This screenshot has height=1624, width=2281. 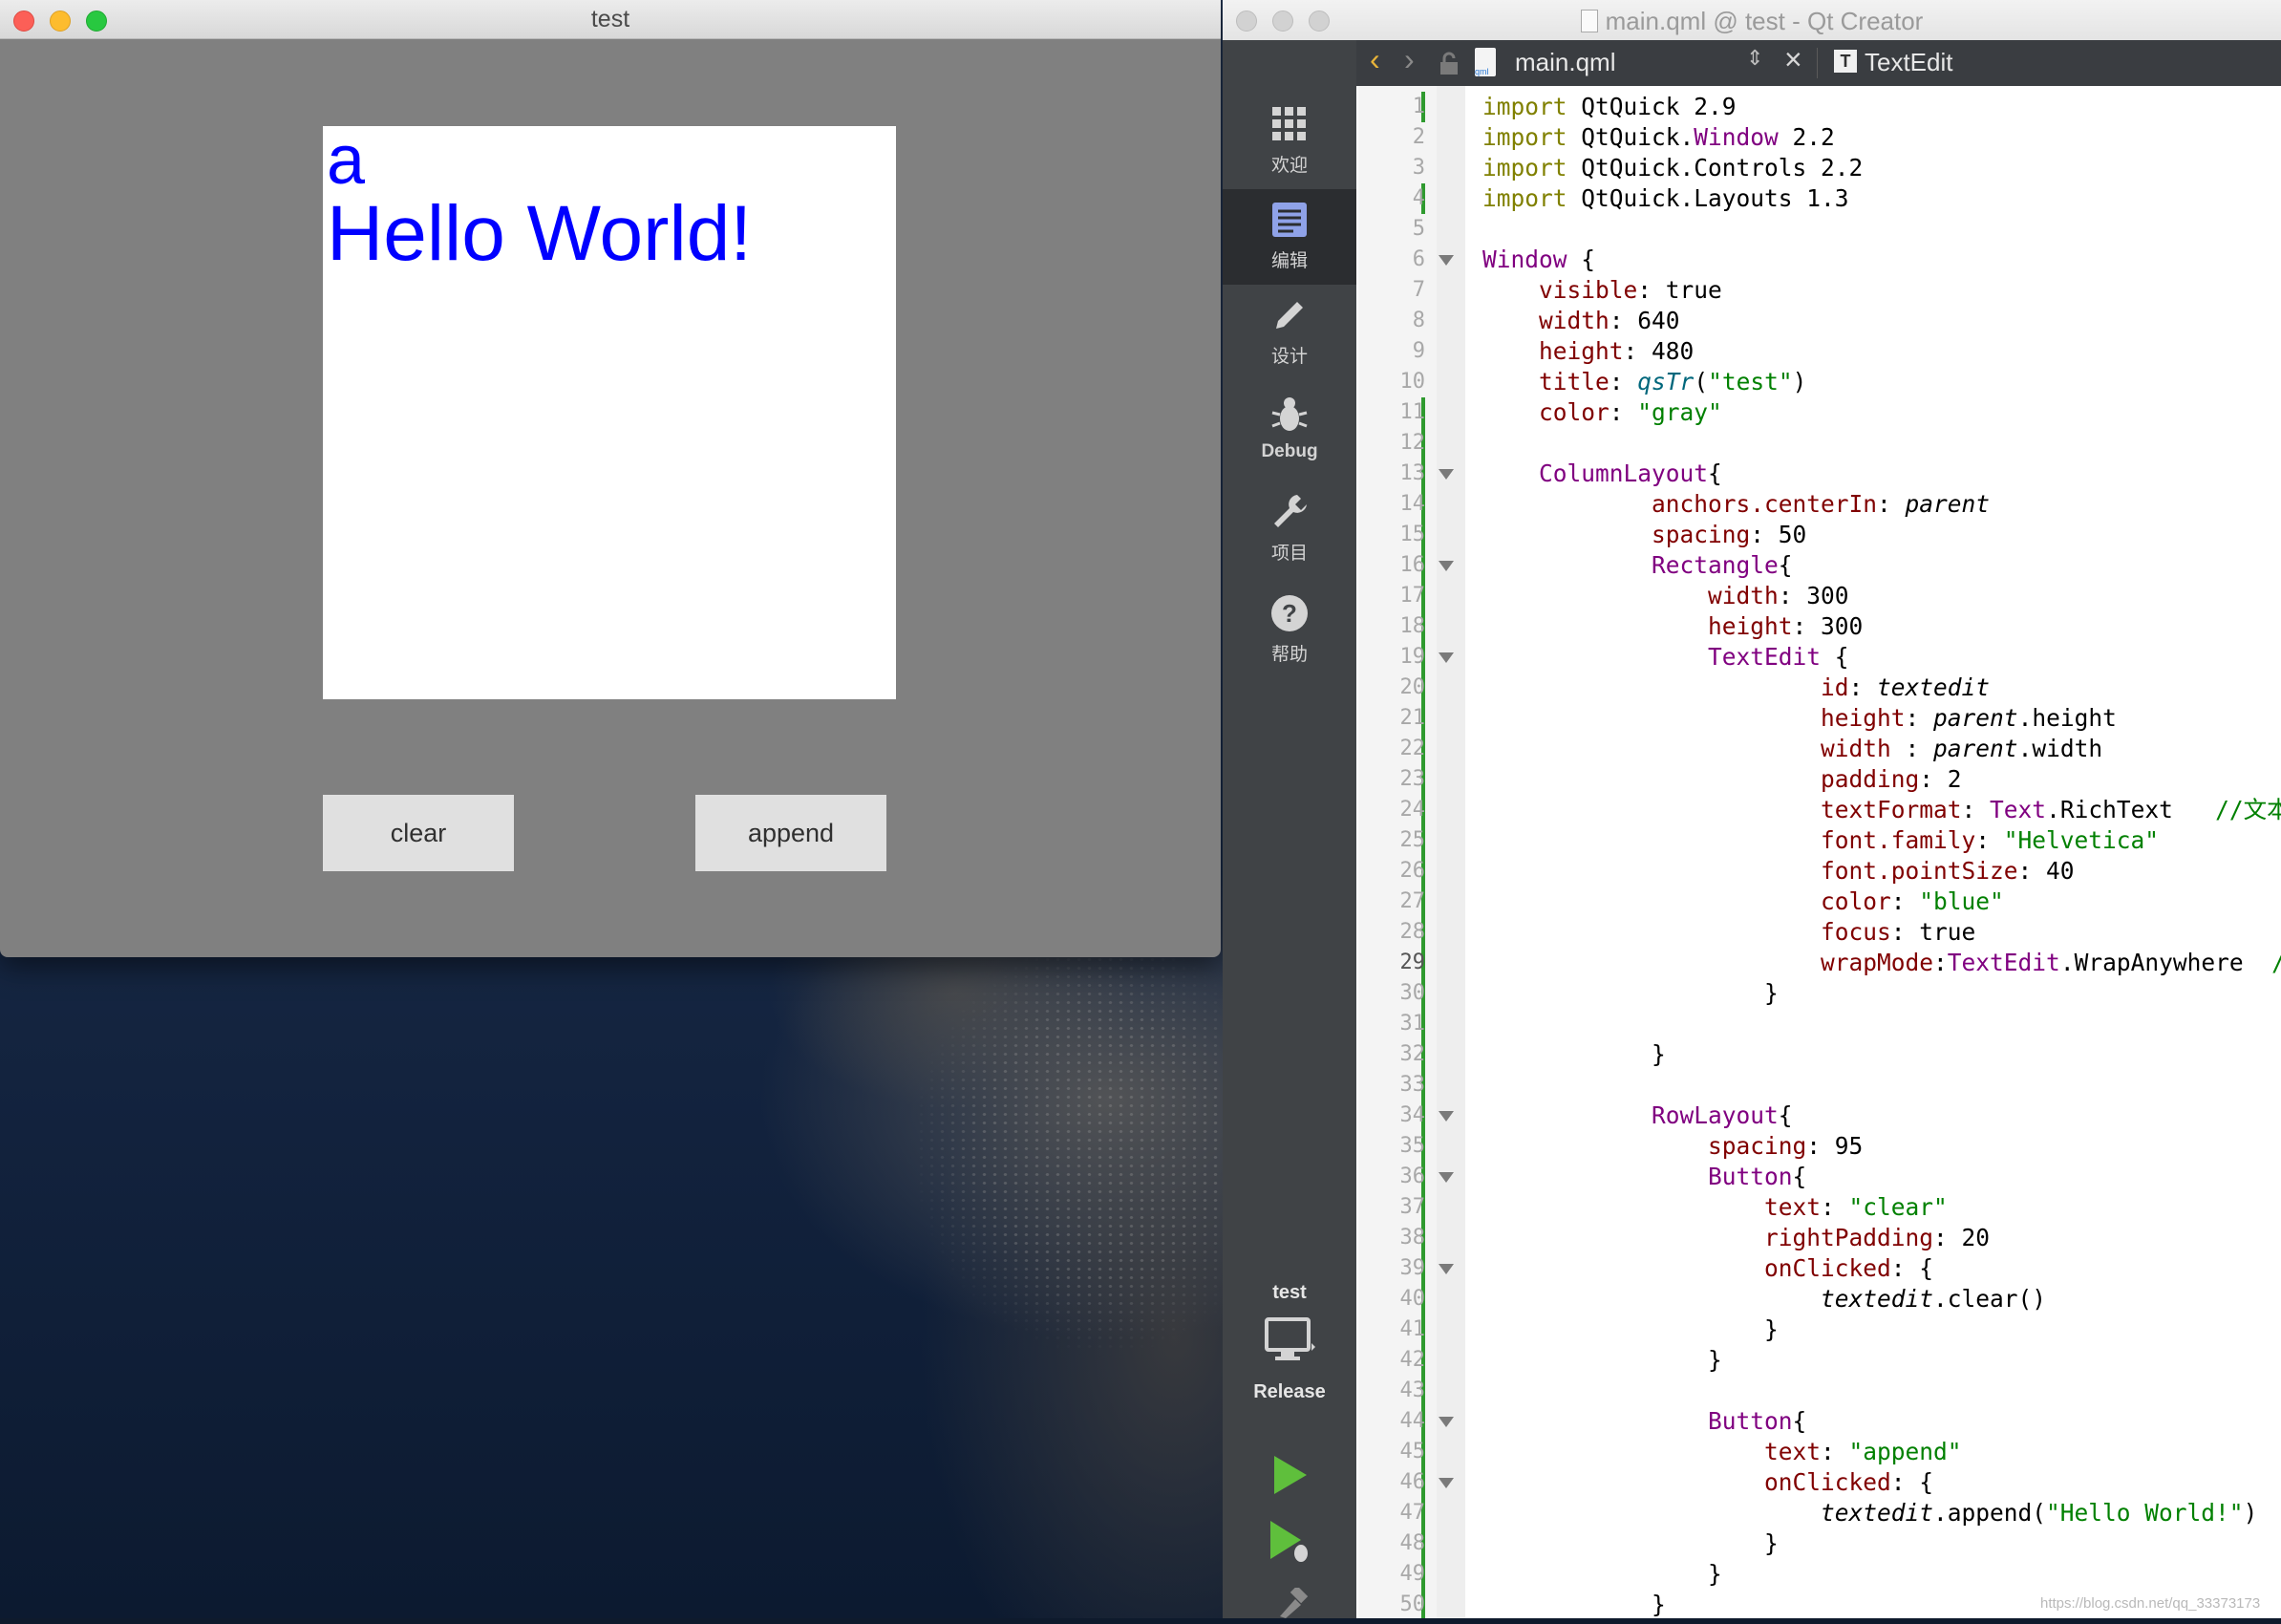 I want to click on code-line: 9 height: 480, so click(x=1847, y=352).